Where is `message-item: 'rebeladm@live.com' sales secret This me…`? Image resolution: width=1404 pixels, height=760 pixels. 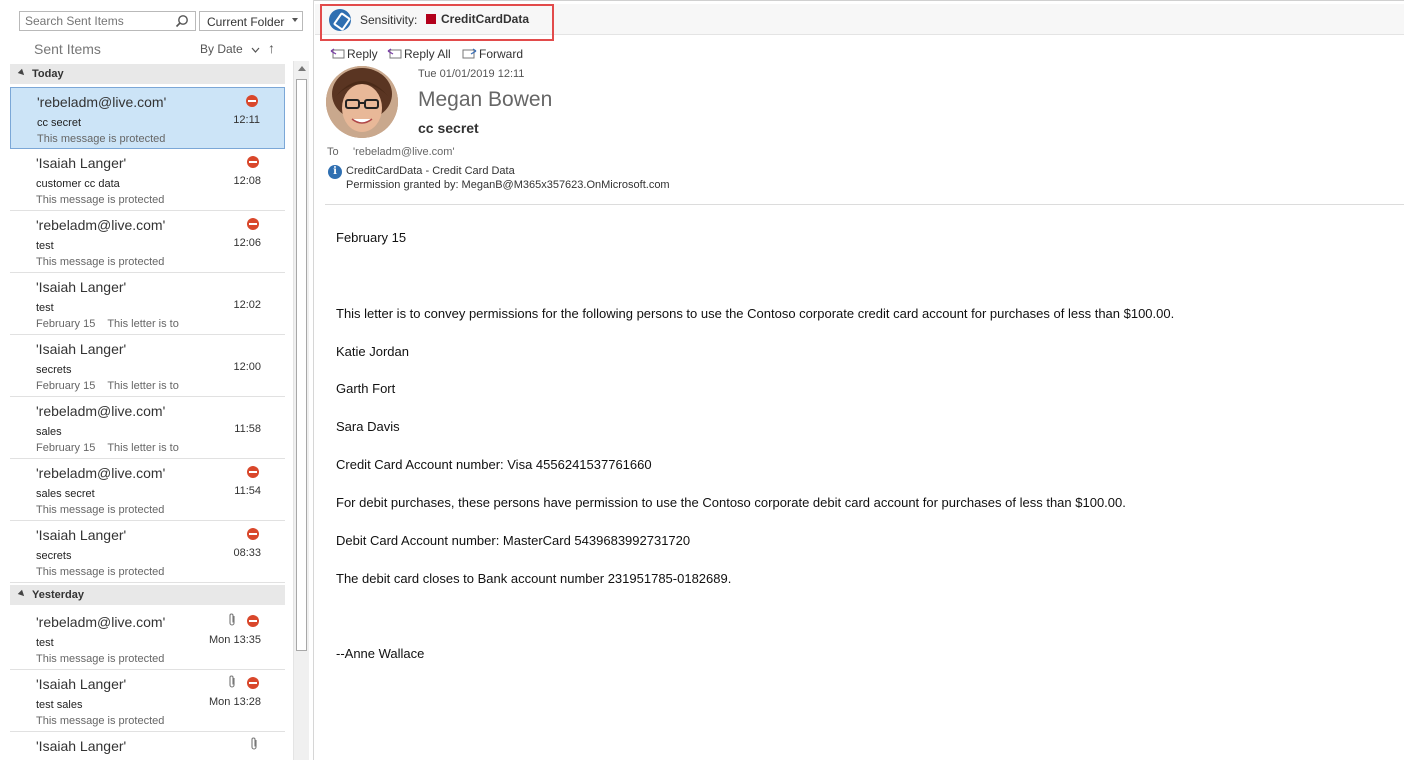 message-item: 'rebeladm@live.com' sales secret This me… is located at coordinates (147, 490).